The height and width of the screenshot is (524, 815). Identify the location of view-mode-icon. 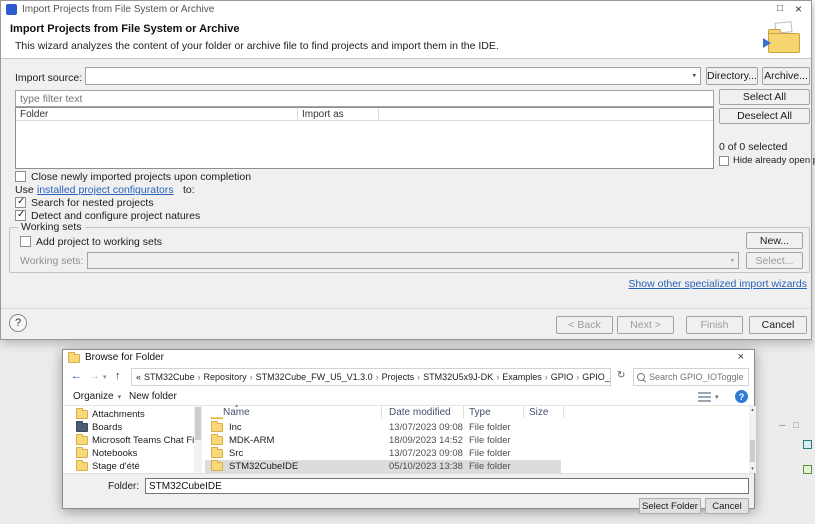
(704, 397).